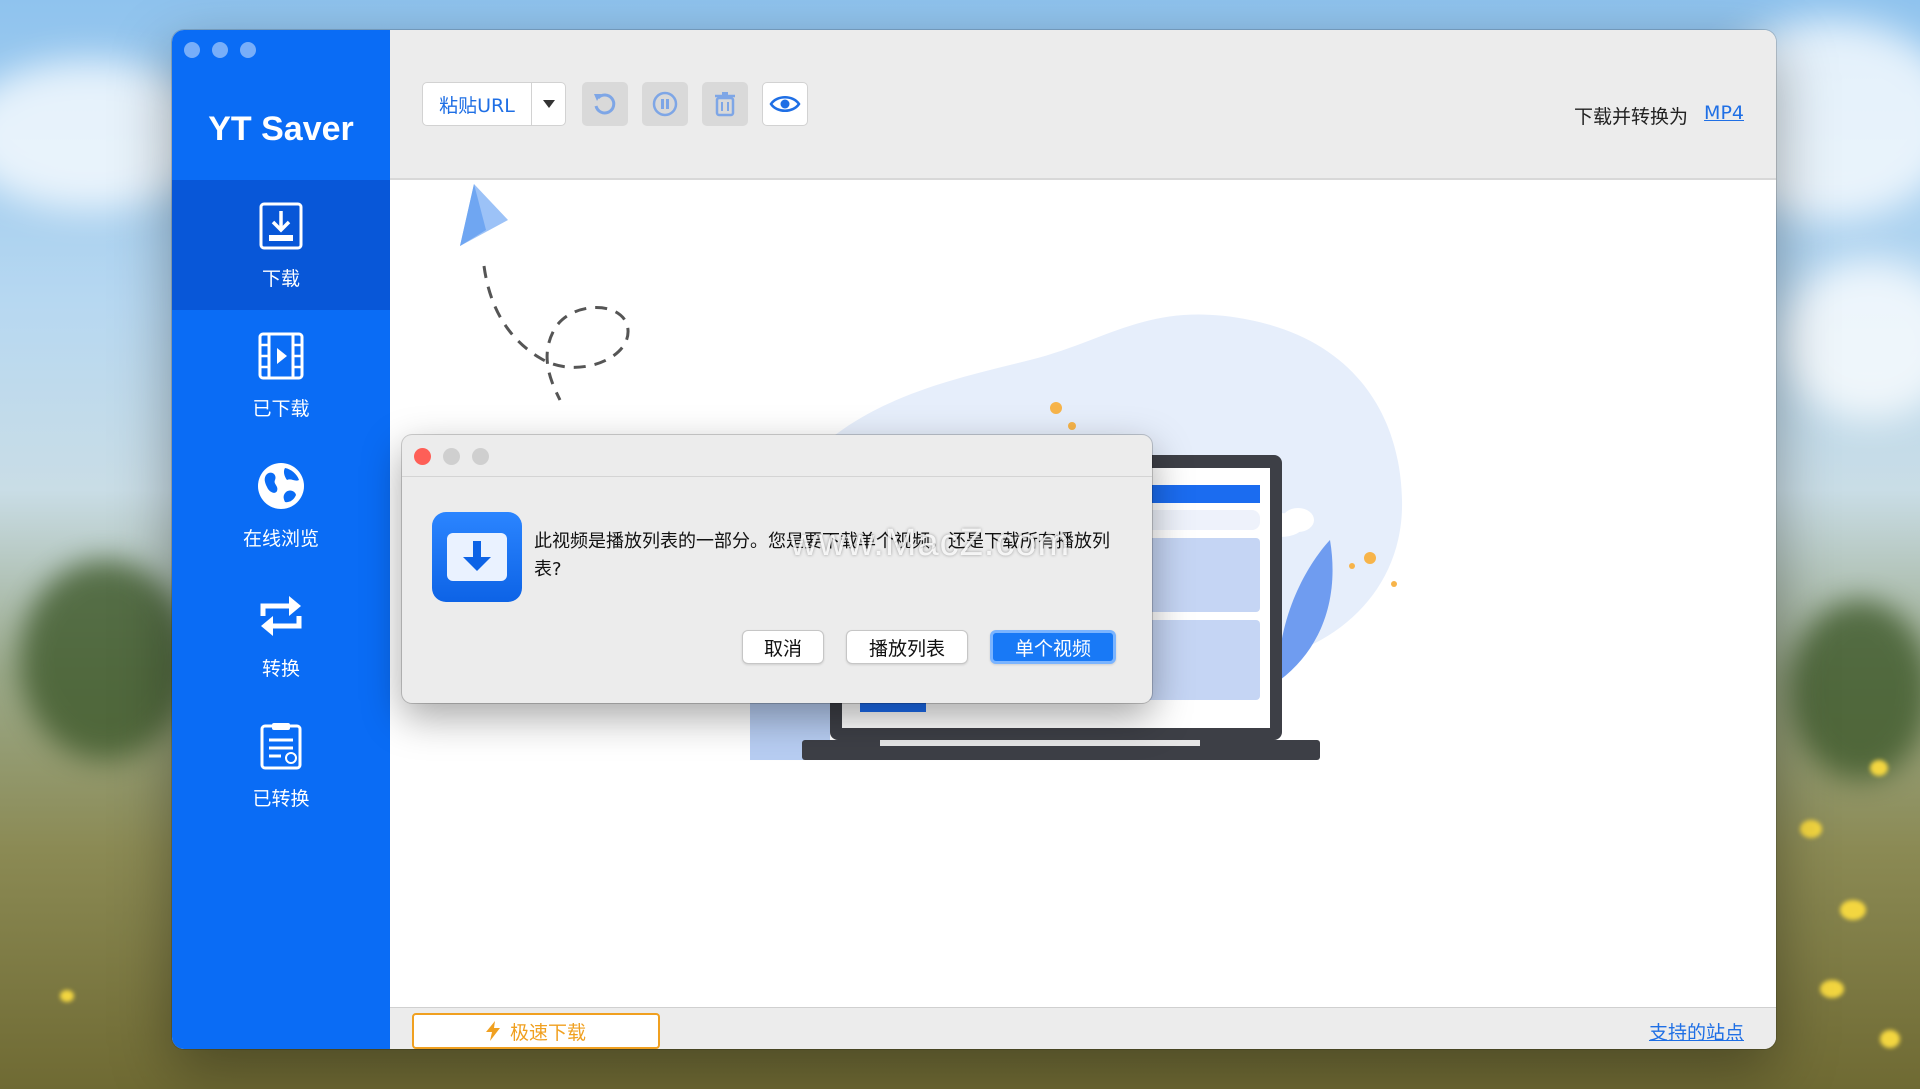  I want to click on sidebar-item-label: 转换, so click(280, 668).